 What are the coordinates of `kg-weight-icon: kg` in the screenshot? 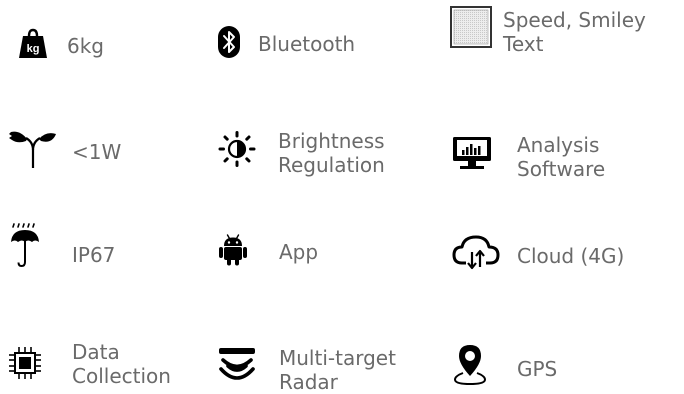 It's located at (33, 43).